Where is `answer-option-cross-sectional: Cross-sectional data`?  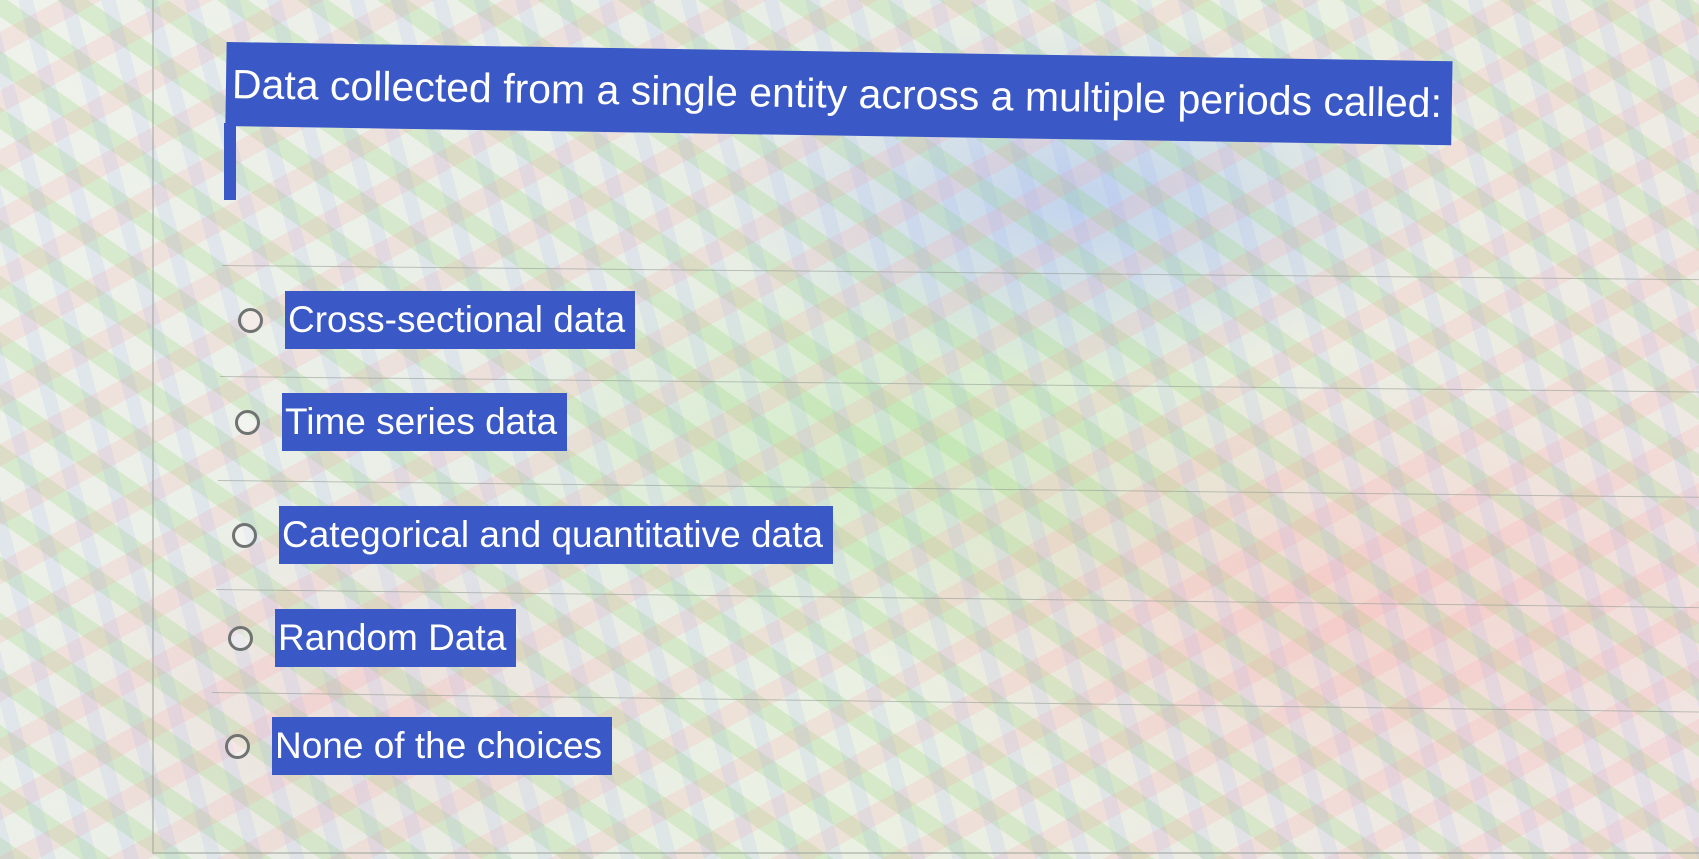
answer-option-cross-sectional: Cross-sectional data is located at coordinates (437, 320).